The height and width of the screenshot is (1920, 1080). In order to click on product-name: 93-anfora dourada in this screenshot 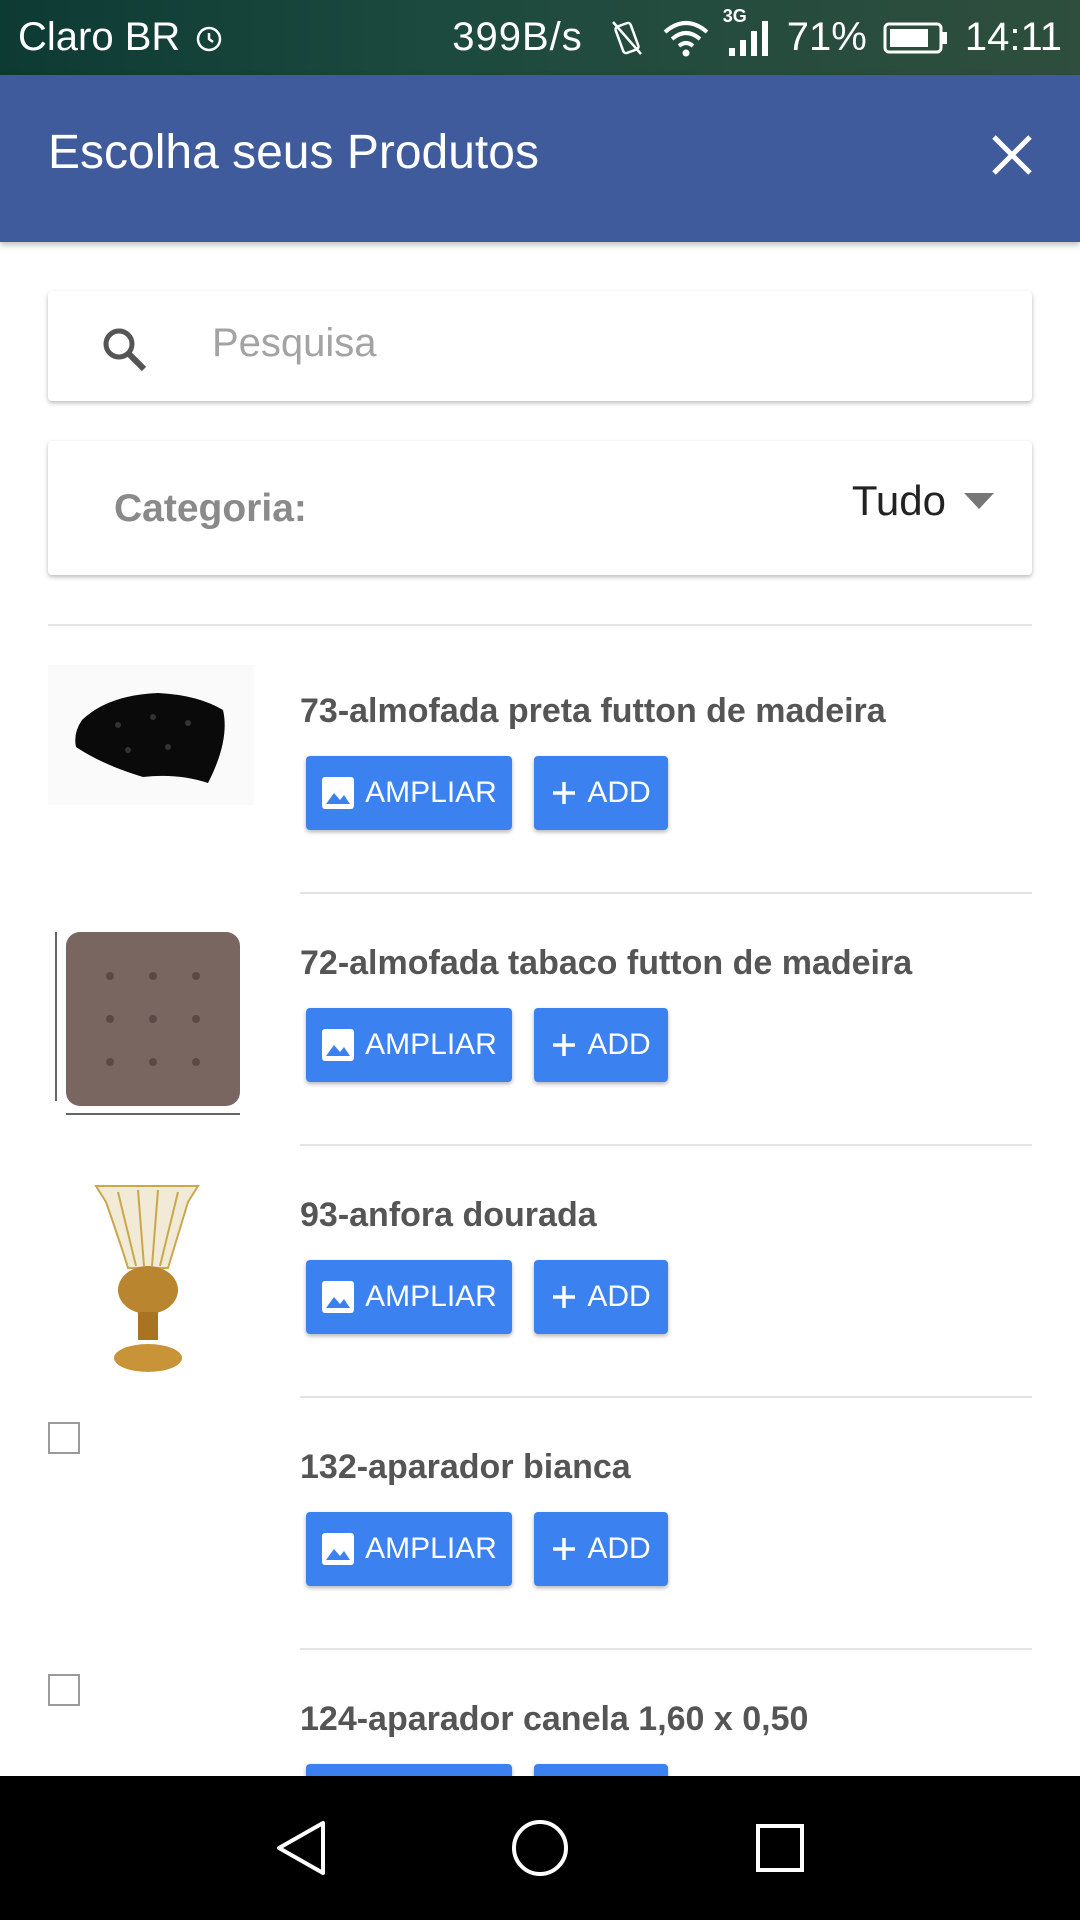, I will do `click(448, 1215)`.